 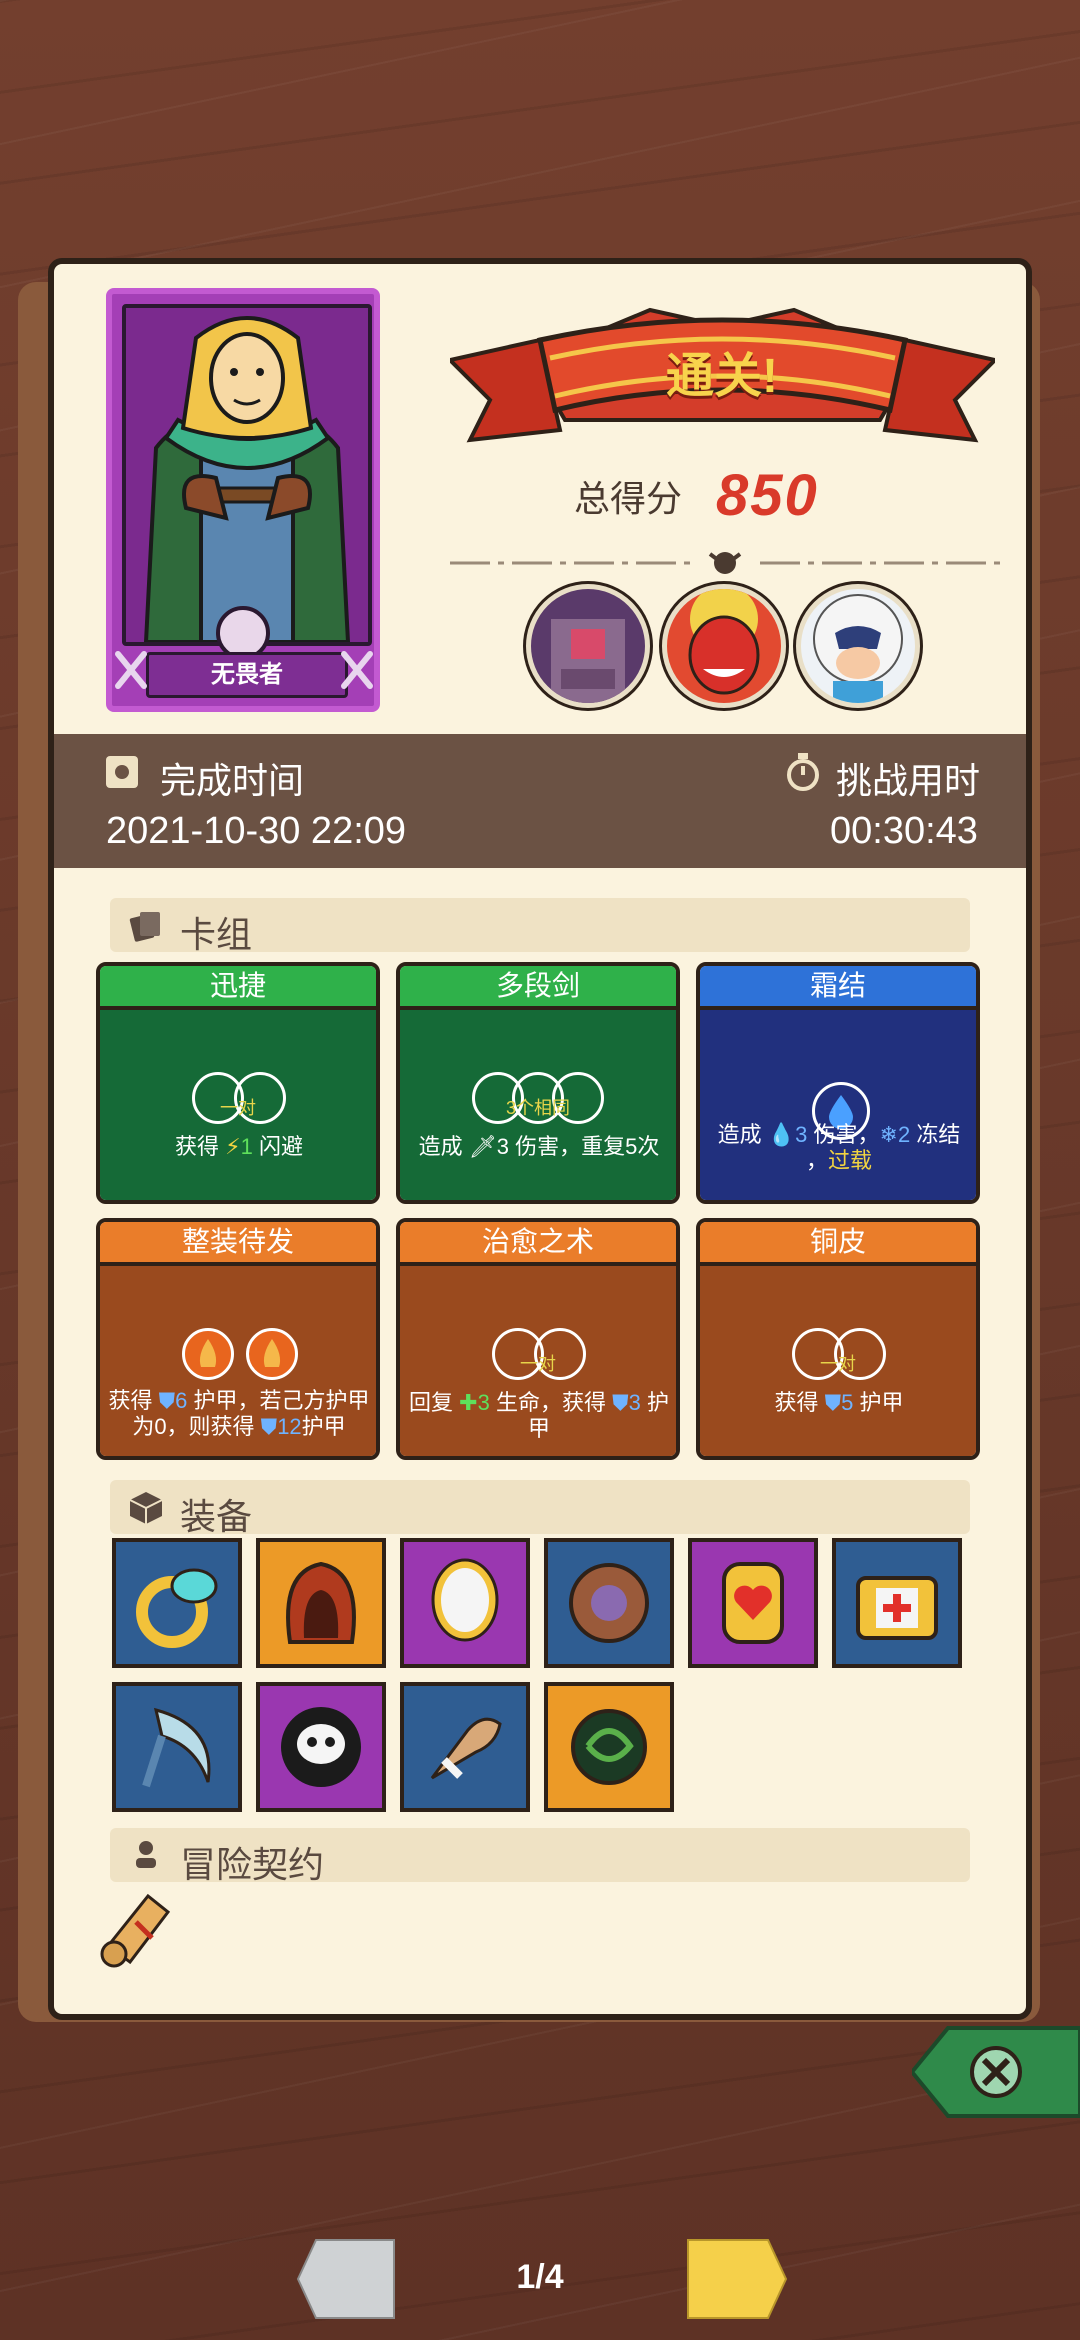 I want to click on plus-icon: ✚, so click(x=468, y=1402).